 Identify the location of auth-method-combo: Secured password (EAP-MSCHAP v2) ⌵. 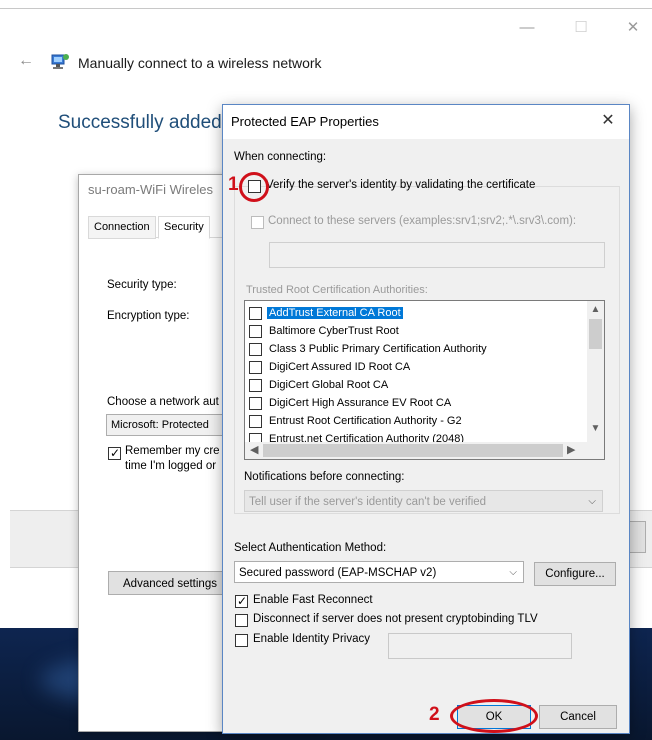
(379, 572).